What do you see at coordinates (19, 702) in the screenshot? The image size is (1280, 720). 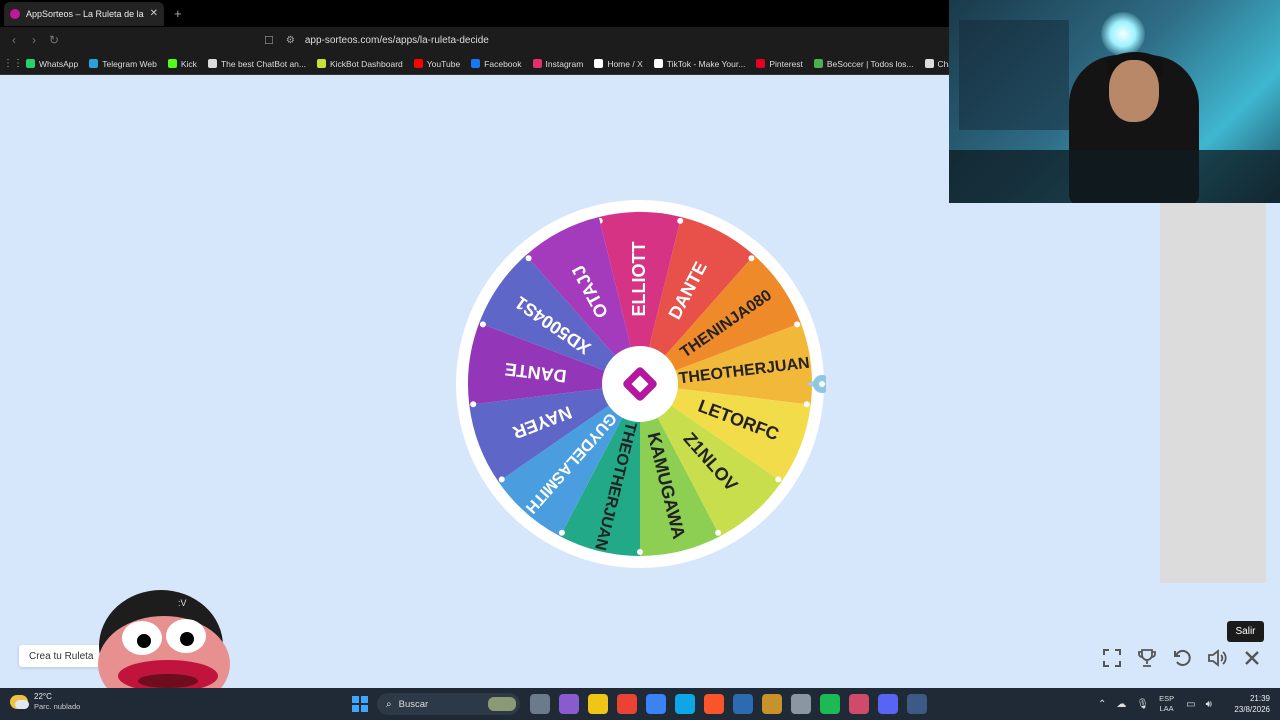 I see `weather-cloud-icon` at bounding box center [19, 702].